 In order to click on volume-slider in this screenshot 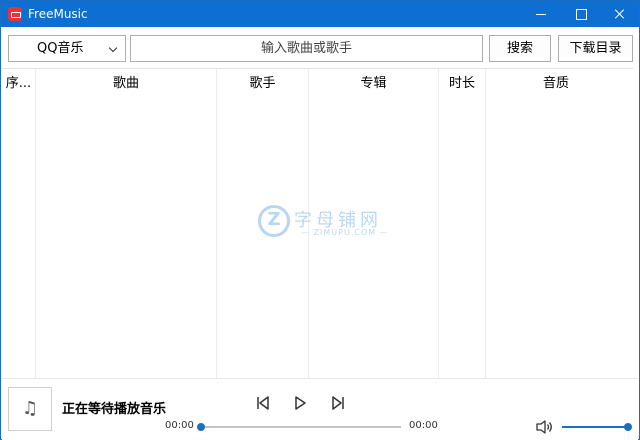, I will do `click(597, 427)`.